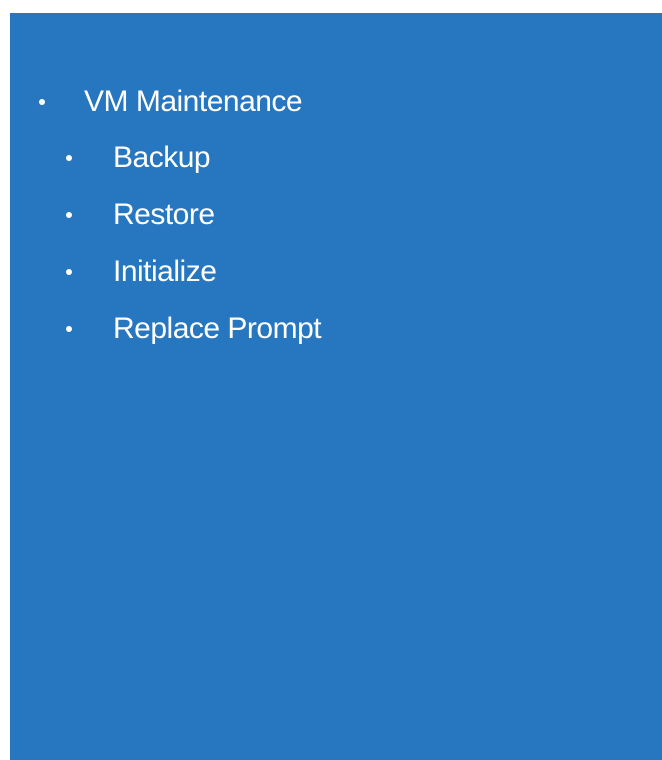 The image size is (662, 760). What do you see at coordinates (217, 328) in the screenshot?
I see `menu-item-label: Replace Prompt` at bounding box center [217, 328].